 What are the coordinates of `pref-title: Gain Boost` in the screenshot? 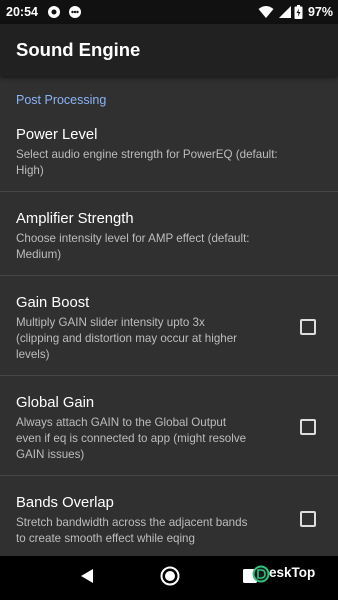 It's located at (53, 303).